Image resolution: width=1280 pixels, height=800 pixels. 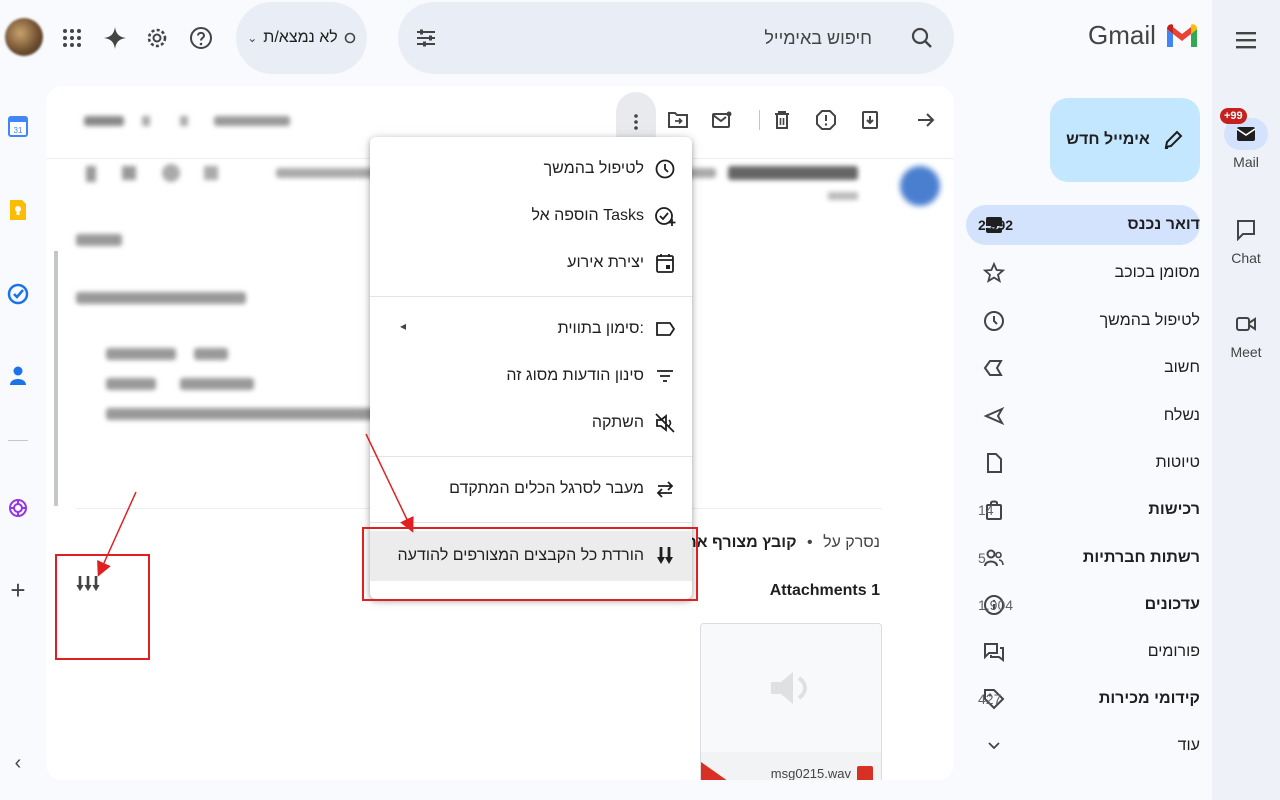 What do you see at coordinates (389, 483) in the screenshot?
I see `annotation-arrow-menu` at bounding box center [389, 483].